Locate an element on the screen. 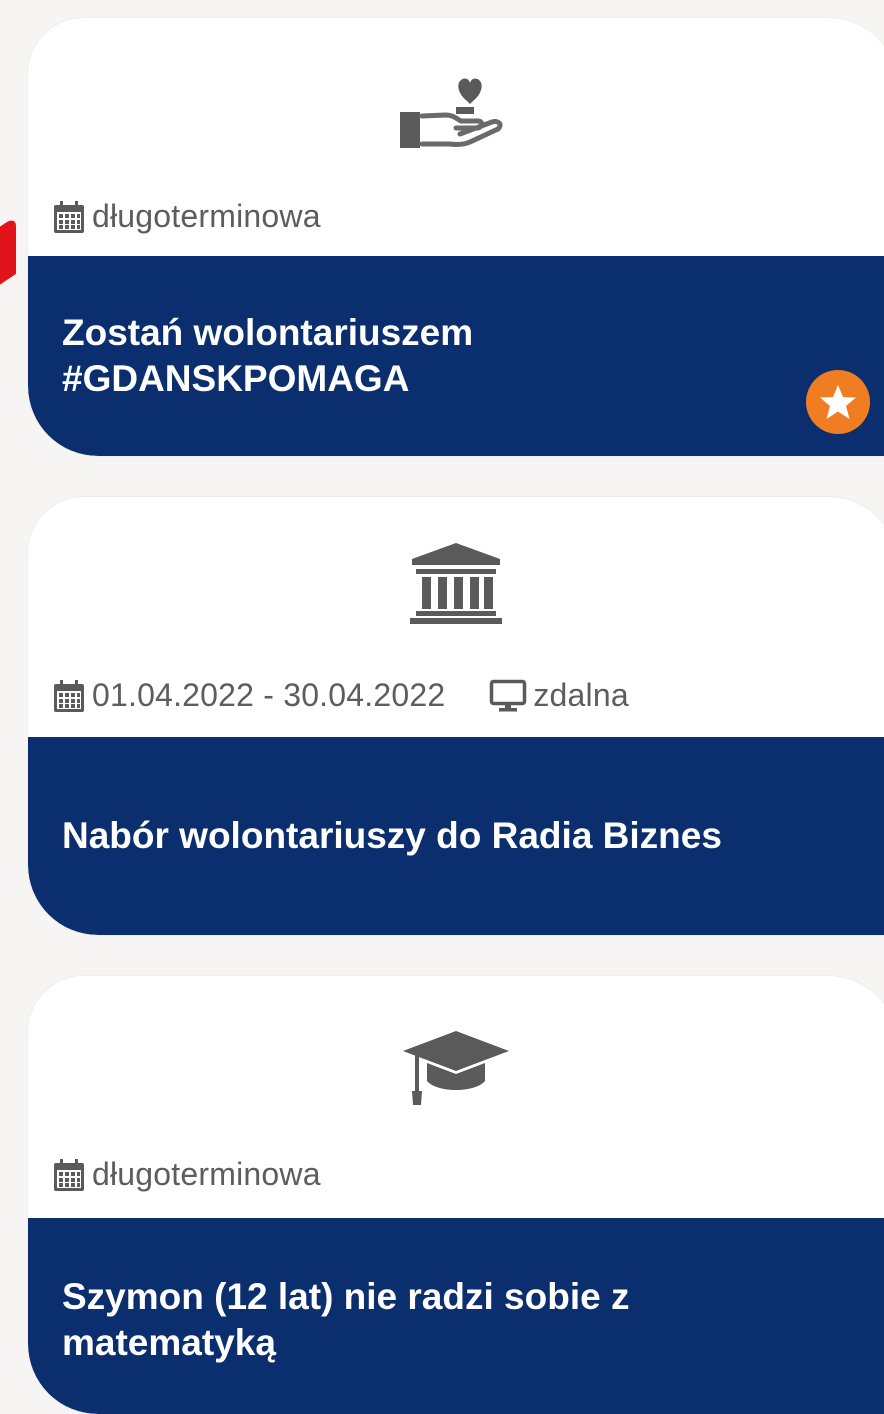 The width and height of the screenshot is (884, 1414). card-title-line: Szymon (12 lat) nie radzi sobie z is located at coordinates (346, 1296).